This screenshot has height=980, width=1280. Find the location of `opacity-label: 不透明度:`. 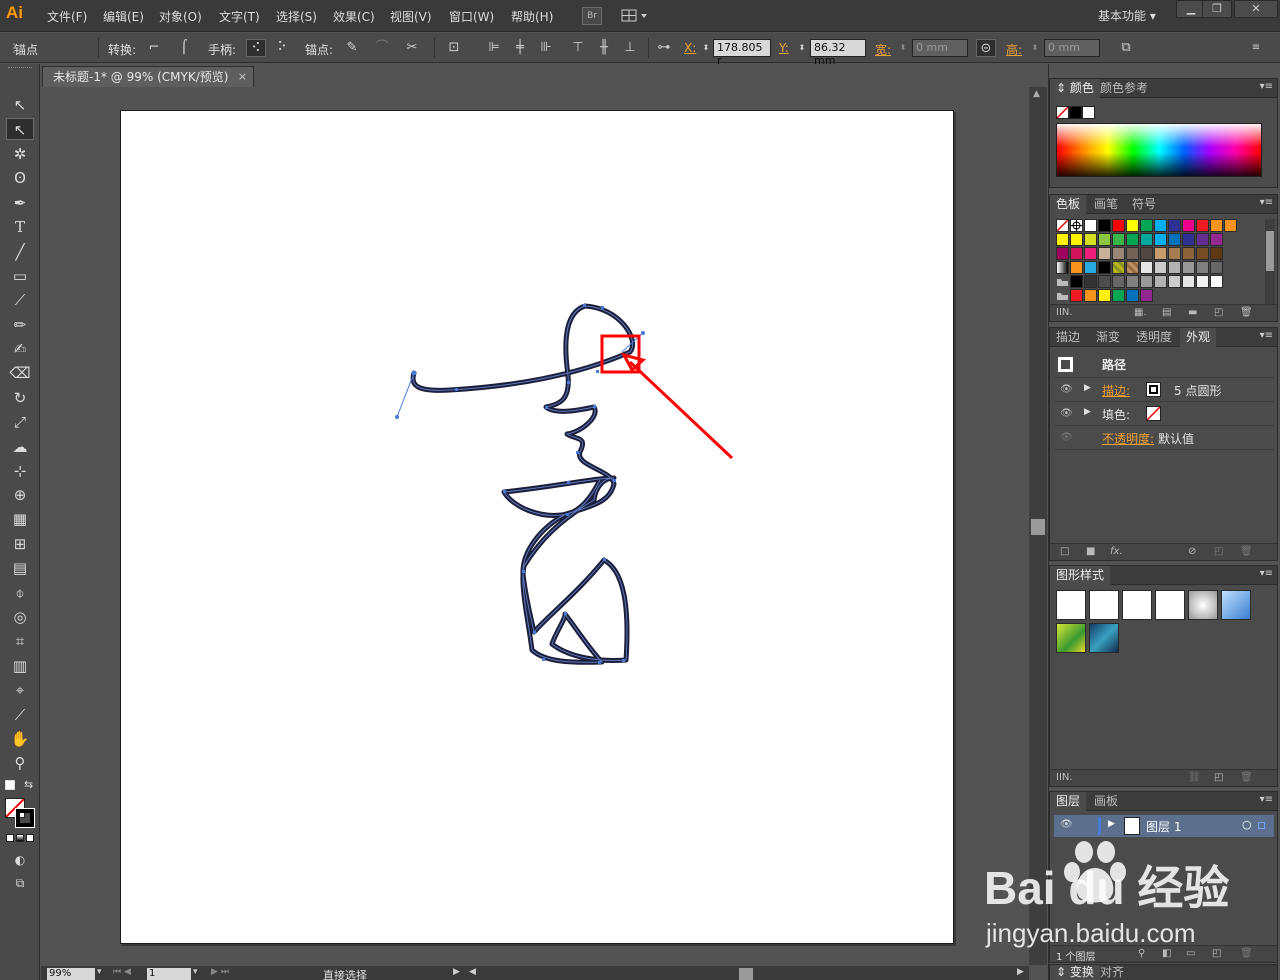

opacity-label: 不透明度: is located at coordinates (1128, 438).